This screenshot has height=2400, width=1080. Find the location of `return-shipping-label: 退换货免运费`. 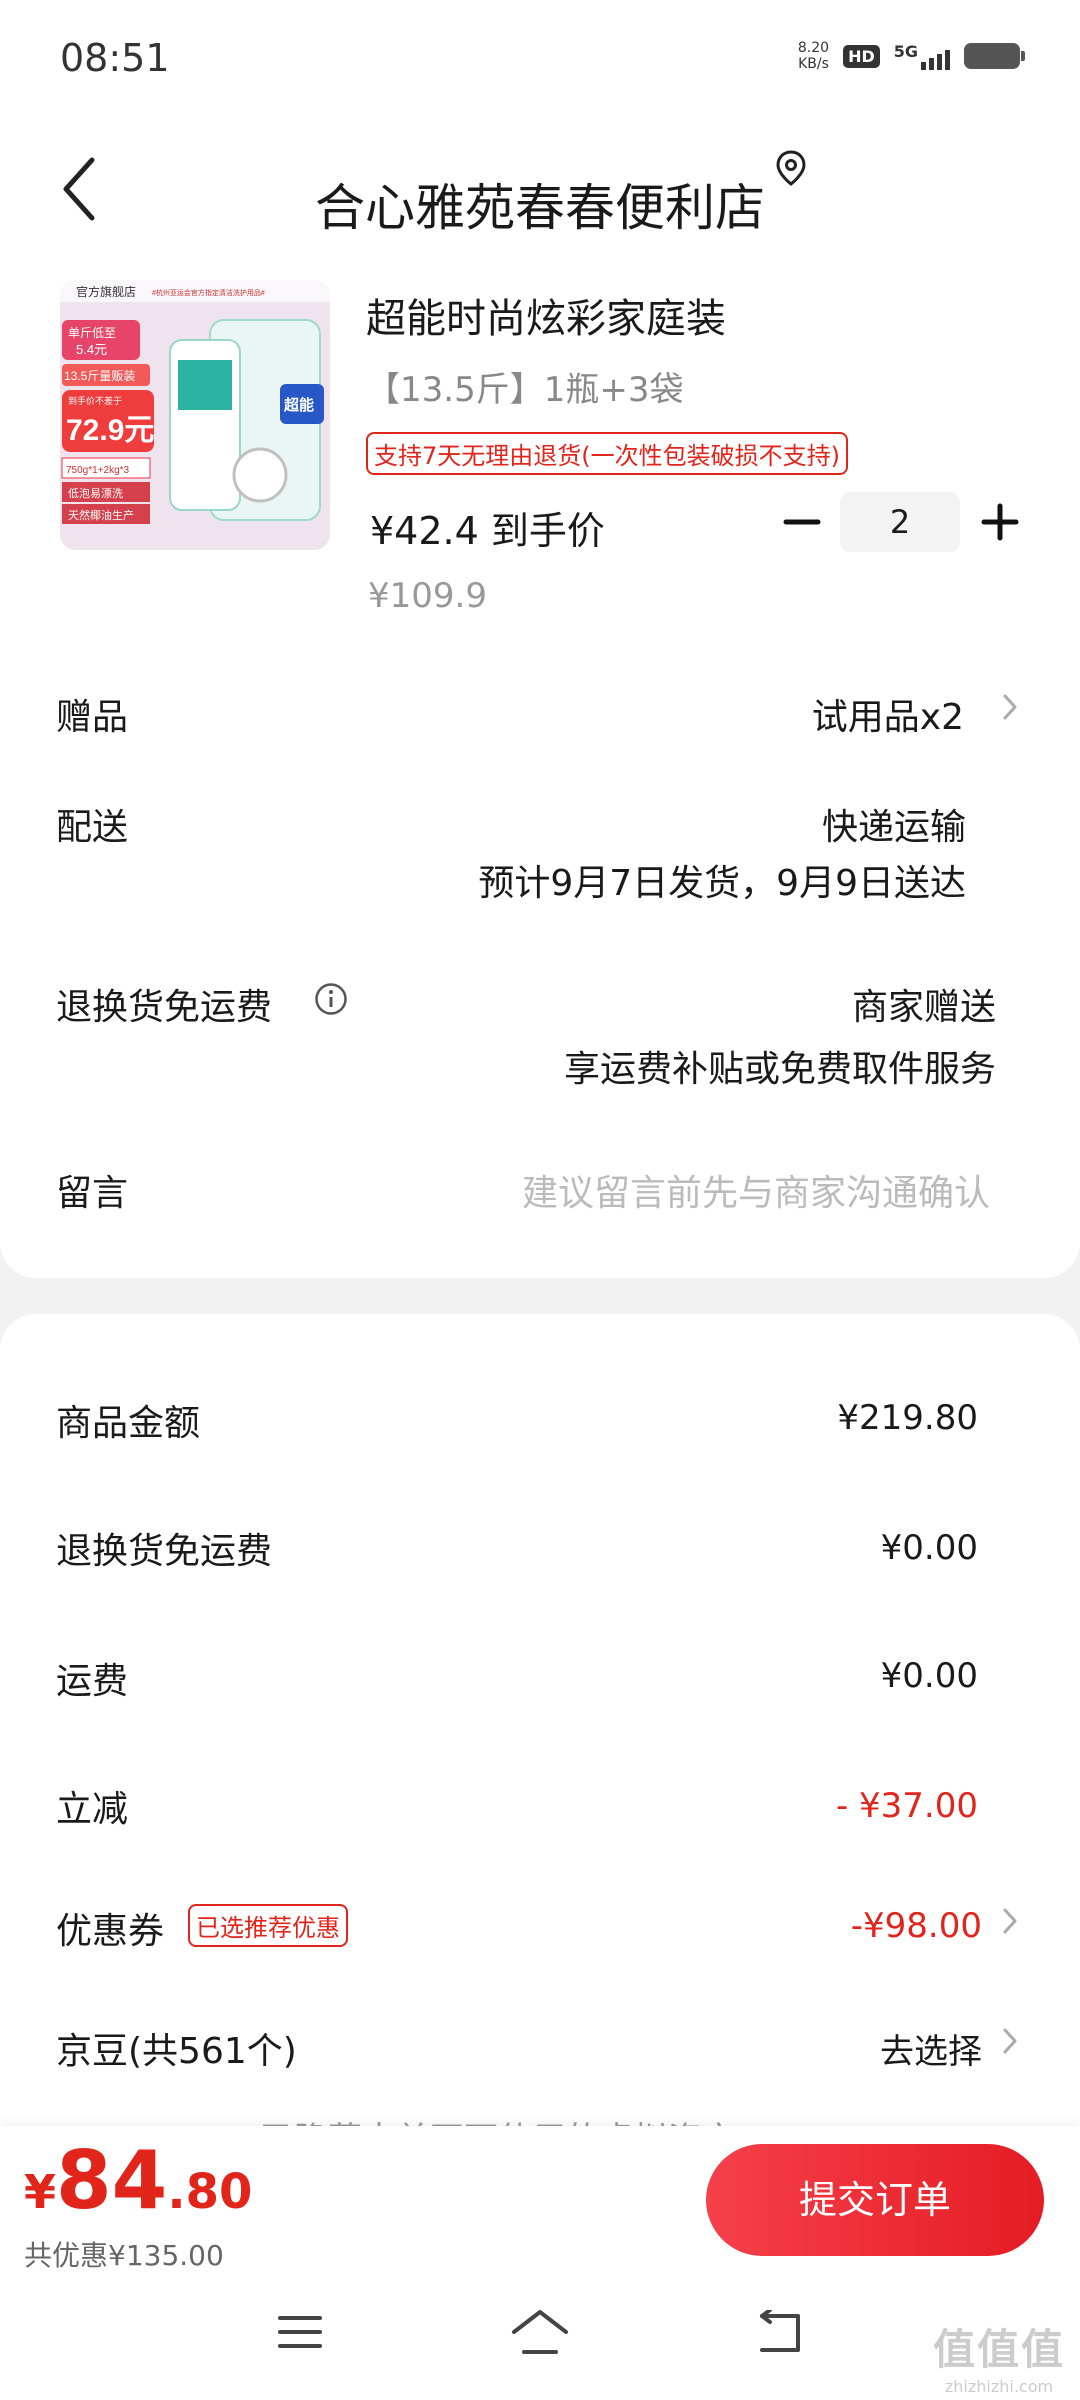

return-shipping-label: 退换货免运费 is located at coordinates (164, 1007).